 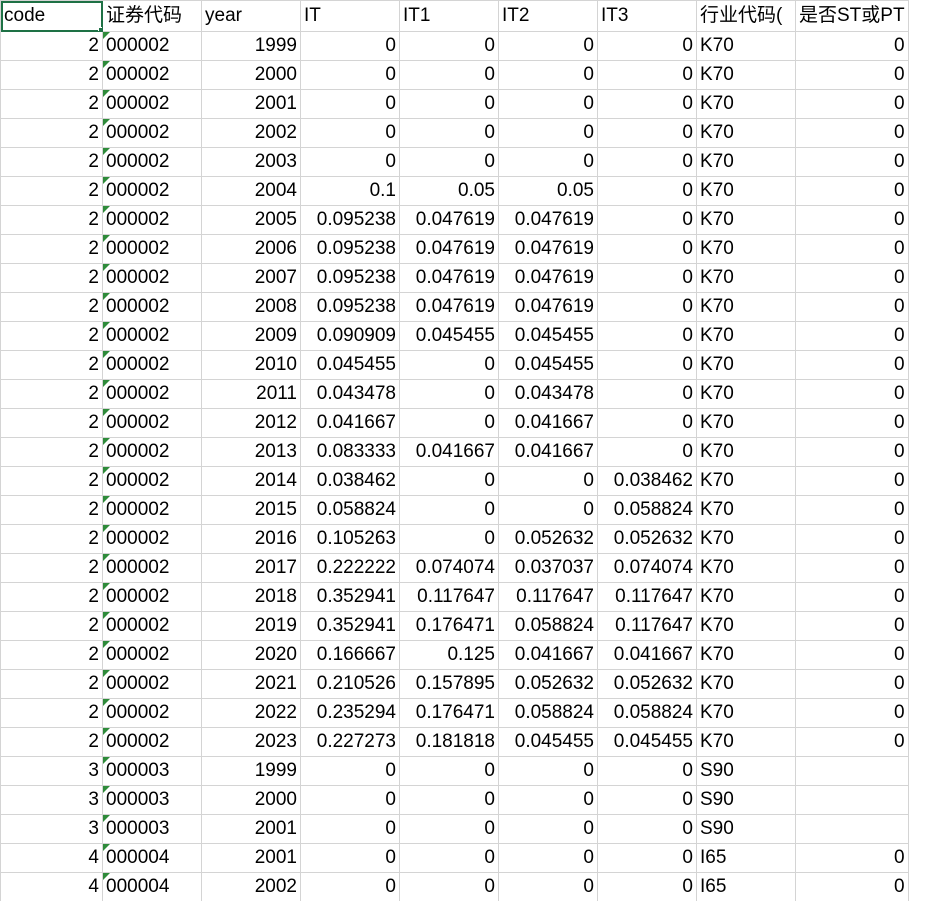 I want to click on it2-cell: 0.037037, so click(x=548, y=568).